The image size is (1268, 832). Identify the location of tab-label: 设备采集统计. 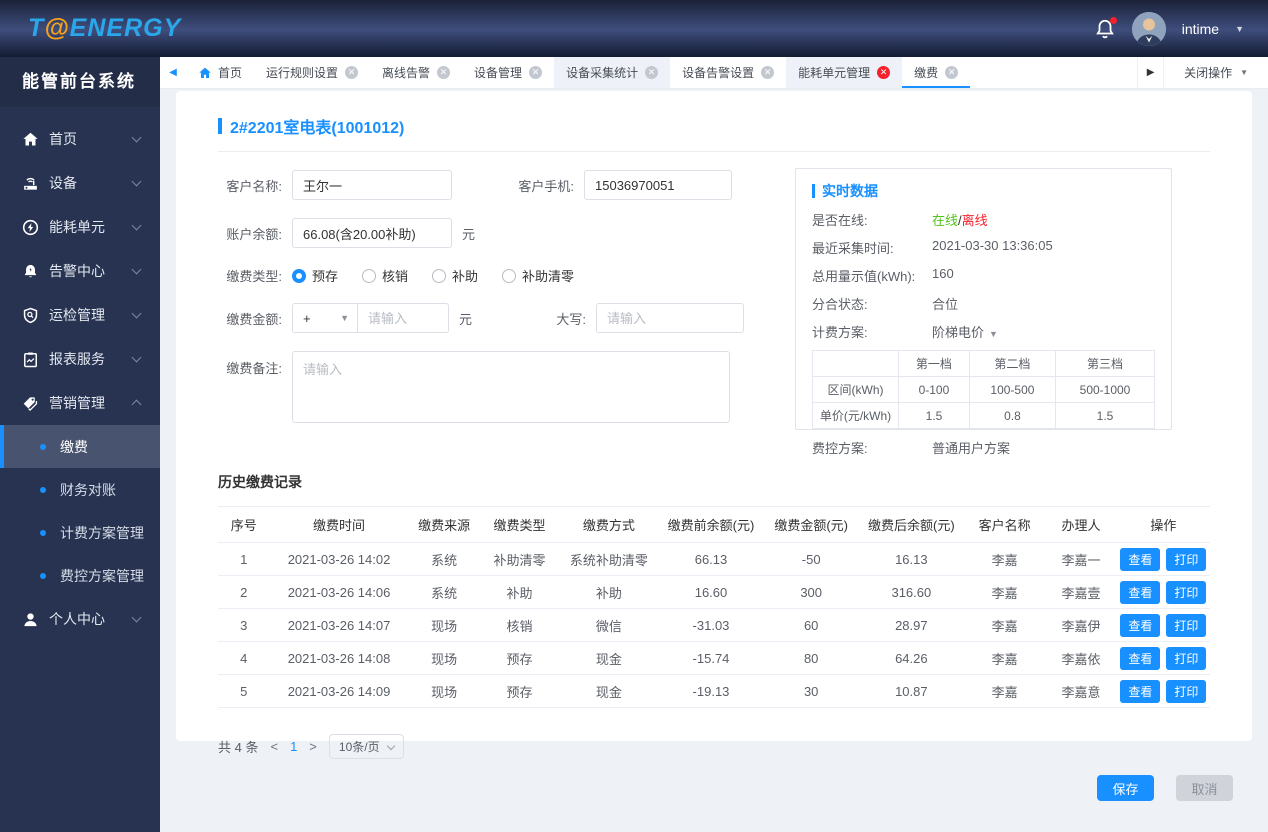
(602, 73).